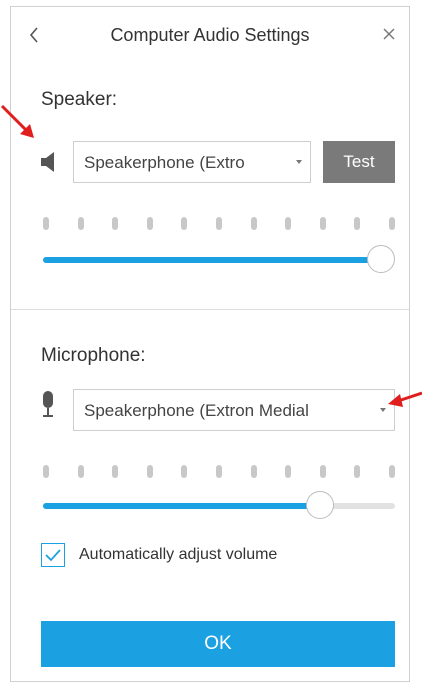 The image size is (422, 688). What do you see at coordinates (93, 355) in the screenshot?
I see `microphone-label: Microphone:` at bounding box center [93, 355].